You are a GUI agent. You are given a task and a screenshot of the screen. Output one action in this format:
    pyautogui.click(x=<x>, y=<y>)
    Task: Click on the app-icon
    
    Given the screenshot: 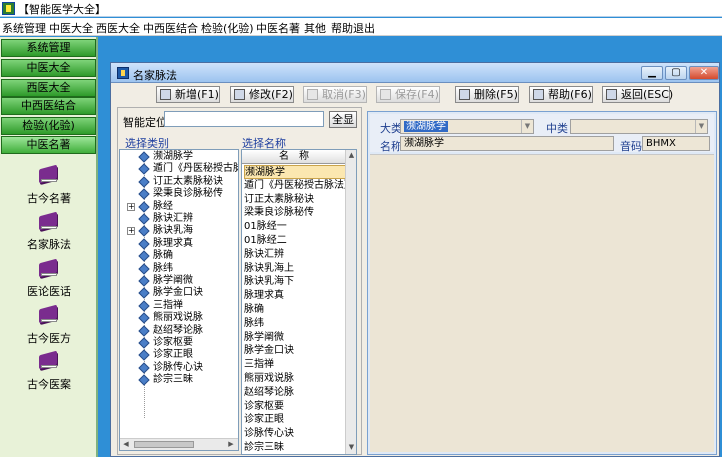 What is the action you would take?
    pyautogui.click(x=8, y=8)
    